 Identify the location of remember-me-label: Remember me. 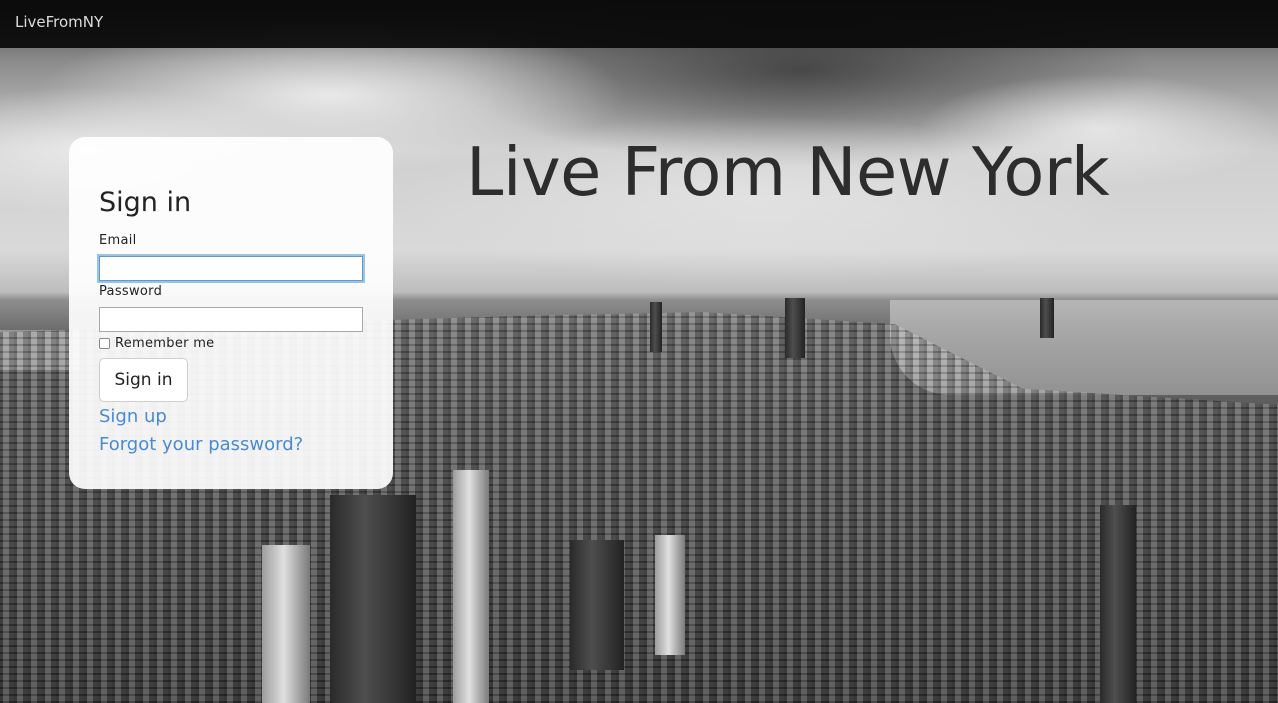
(165, 343).